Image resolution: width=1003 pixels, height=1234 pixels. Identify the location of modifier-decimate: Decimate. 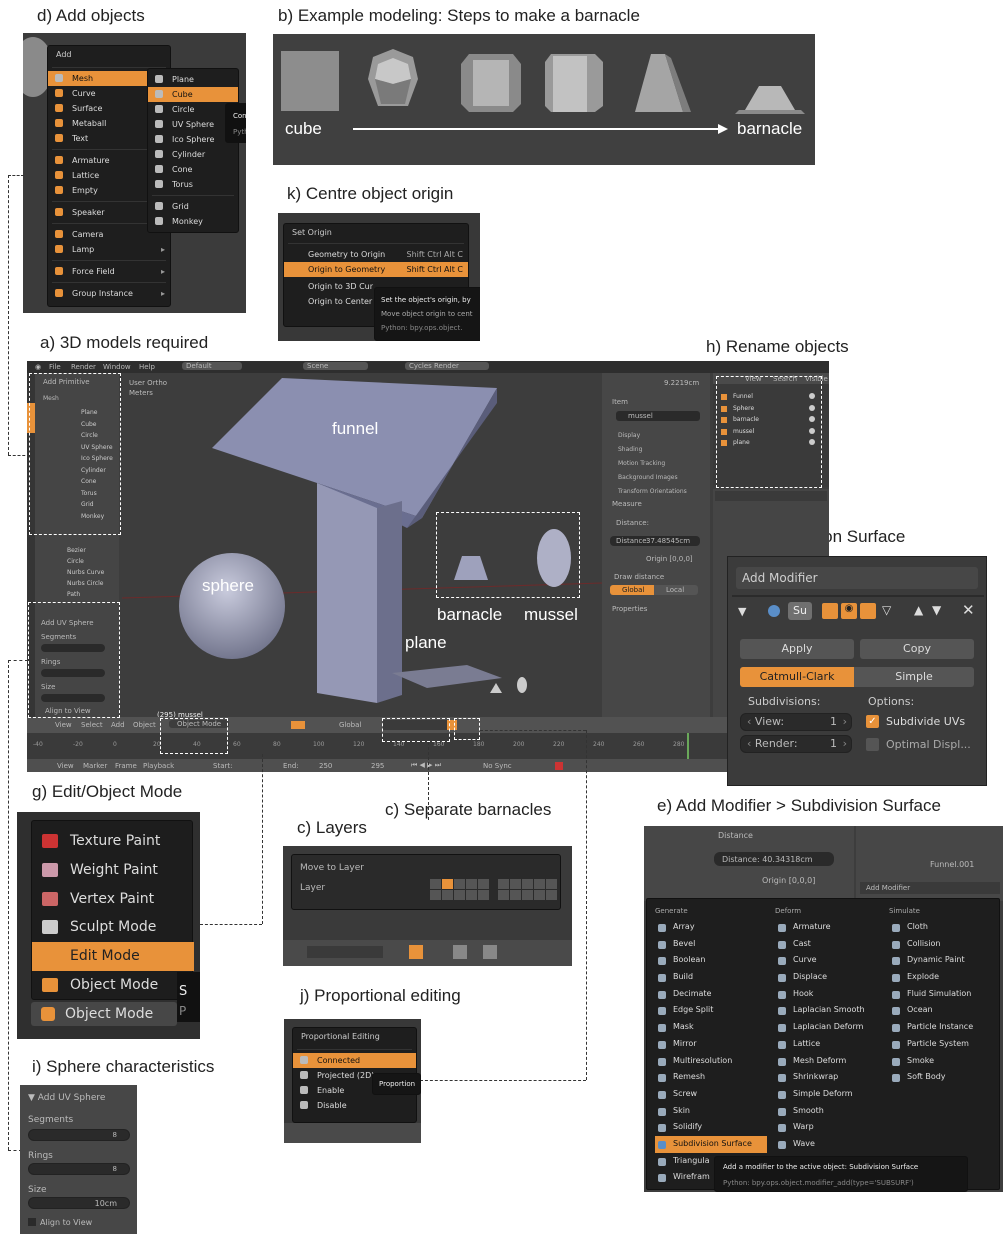
(711, 994).